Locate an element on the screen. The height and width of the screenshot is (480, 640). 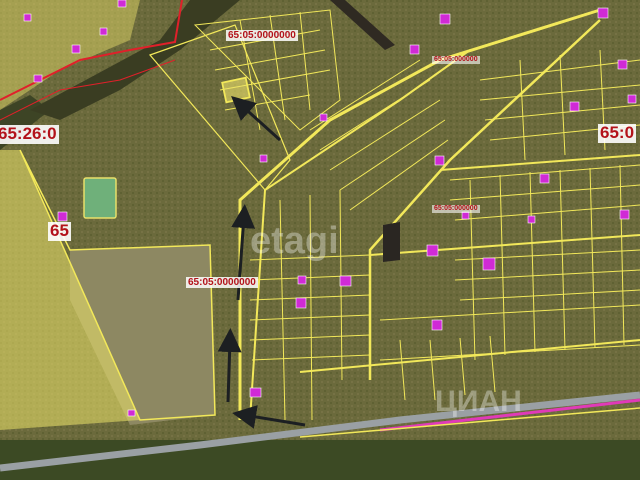
dark-patch is located at coordinates (391, 242).